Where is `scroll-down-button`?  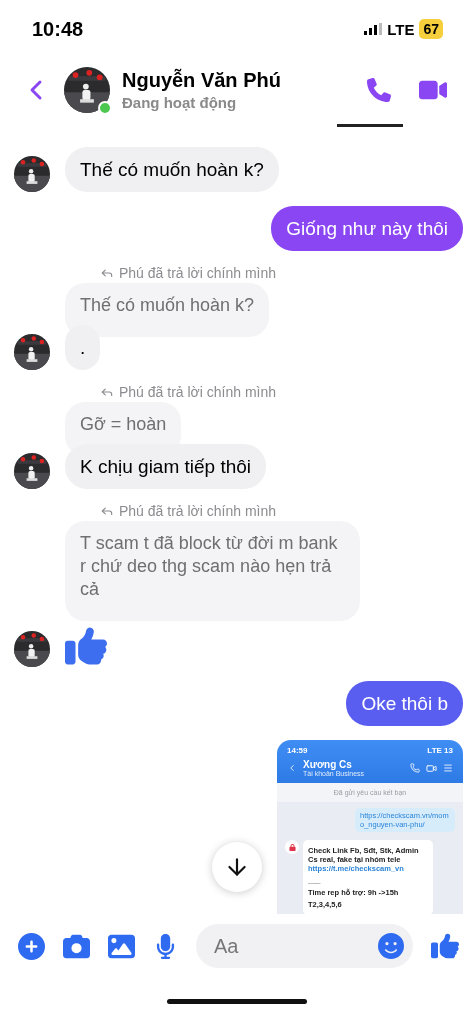
scroll-down-button is located at coordinates (237, 867).